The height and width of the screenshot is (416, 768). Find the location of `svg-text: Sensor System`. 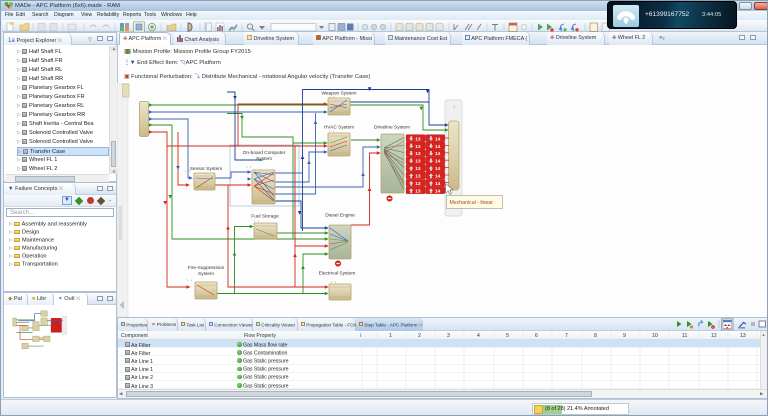

svg-text: Sensor System is located at coordinates (206, 169).